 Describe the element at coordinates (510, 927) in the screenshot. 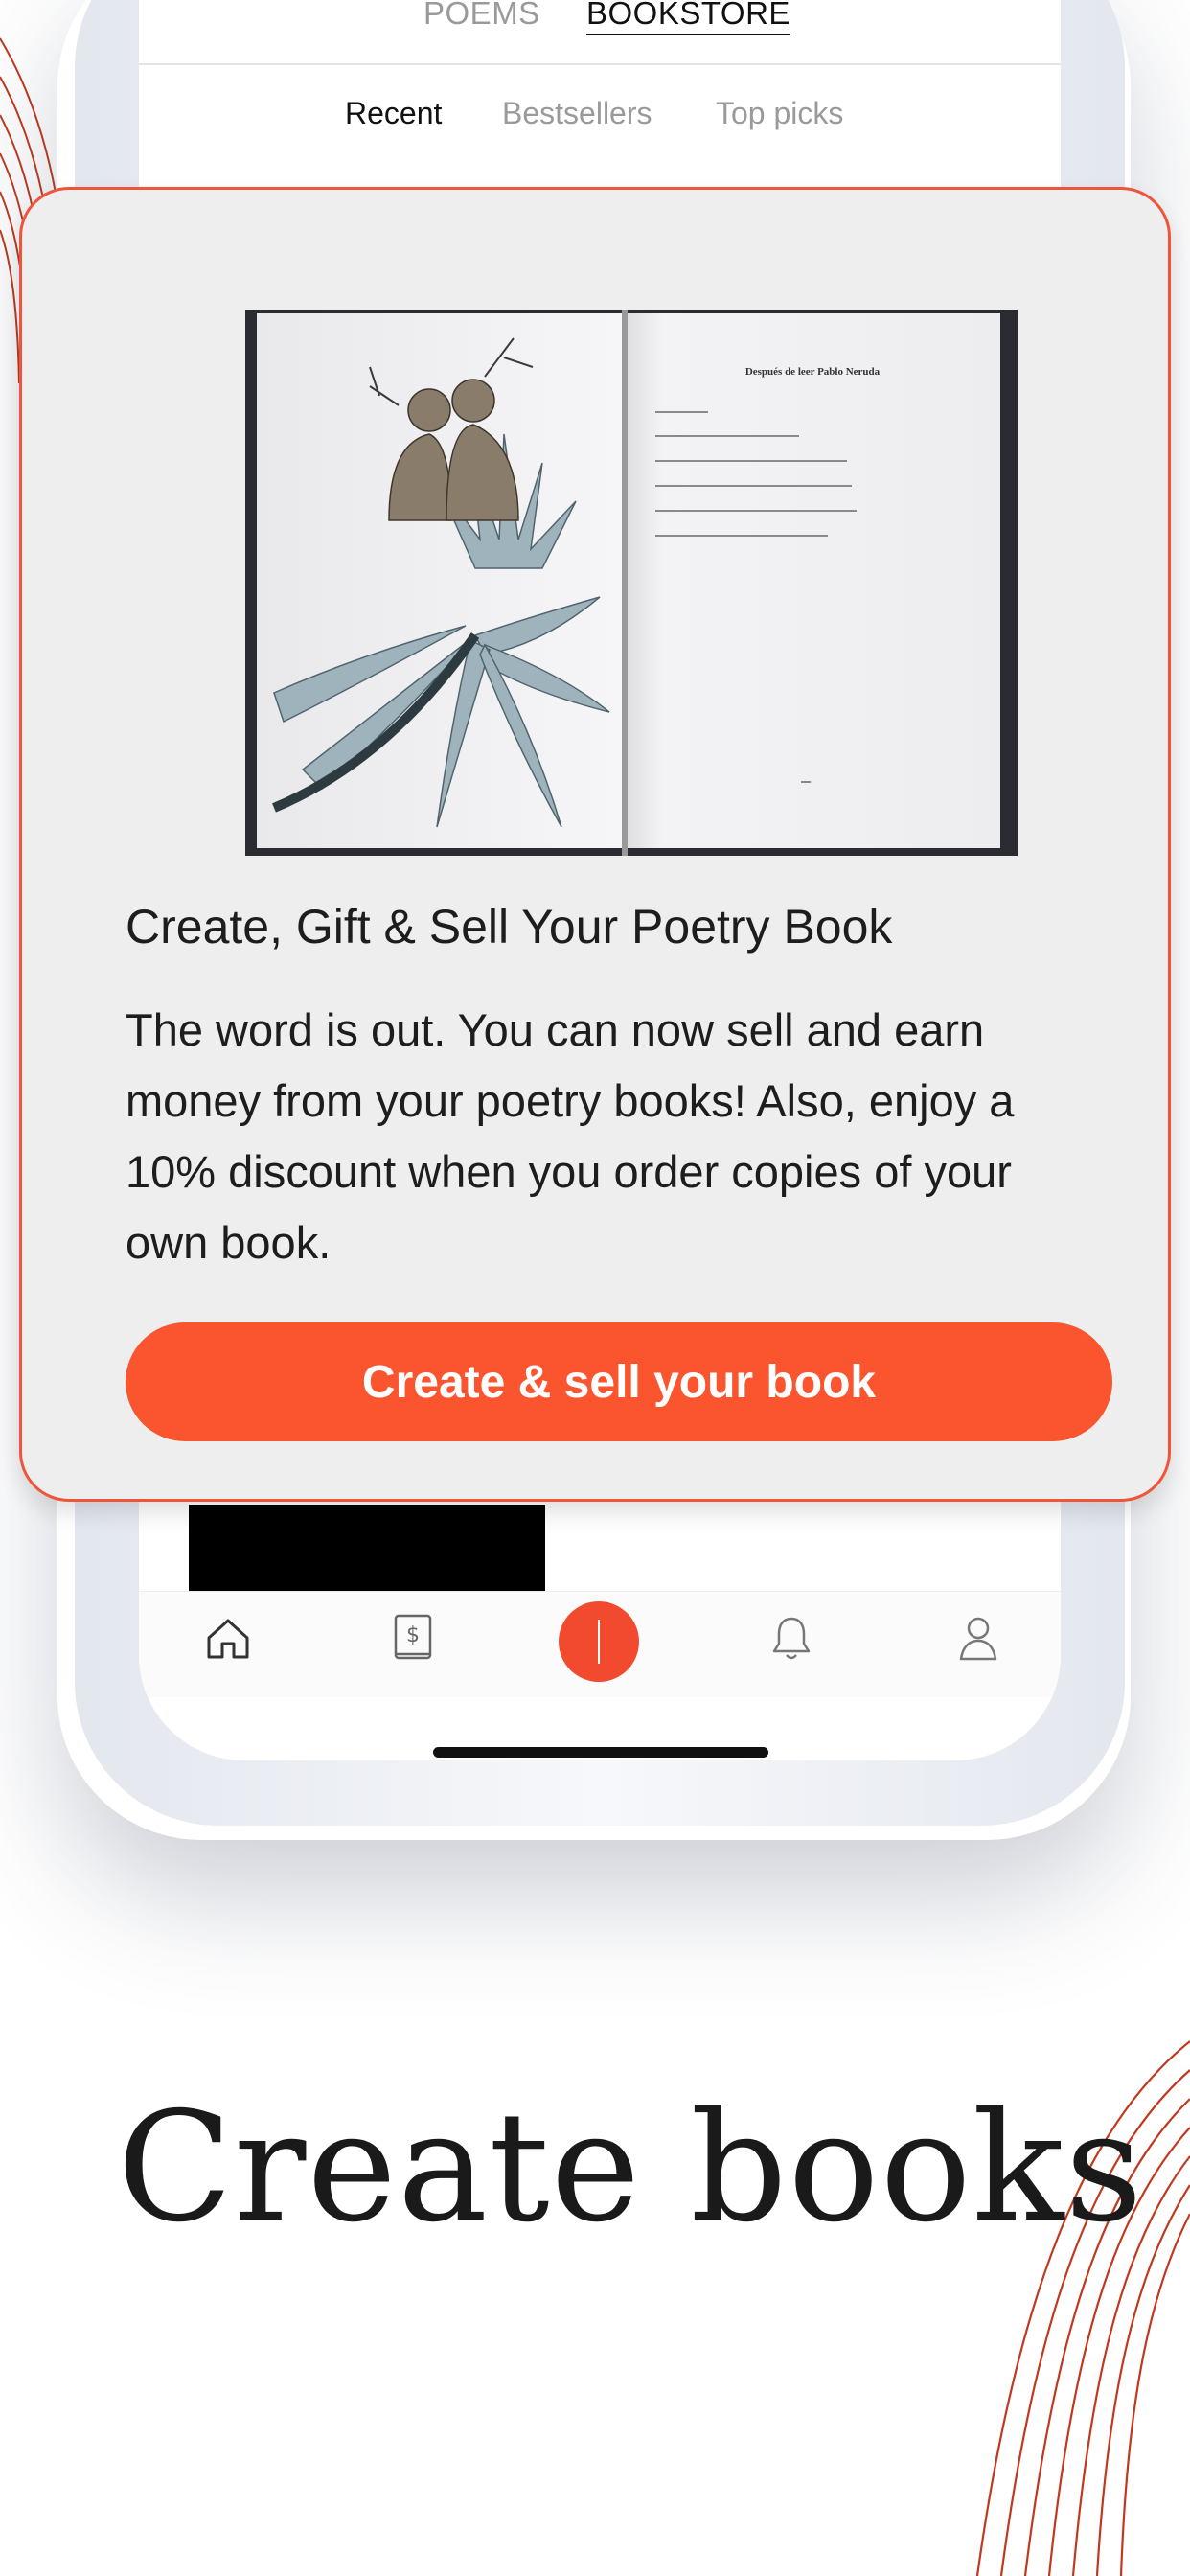

I see `promo-card-title: Create, Gift & Sell Your Poetry Book` at that location.